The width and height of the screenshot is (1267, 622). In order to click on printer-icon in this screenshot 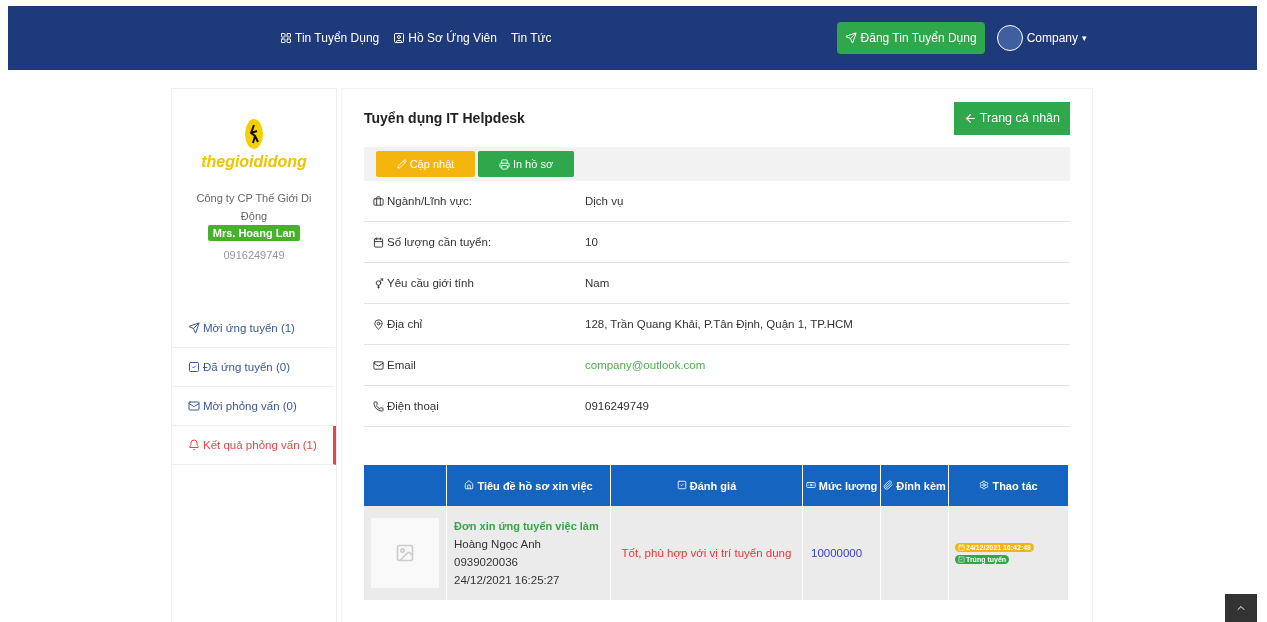, I will do `click(504, 164)`.